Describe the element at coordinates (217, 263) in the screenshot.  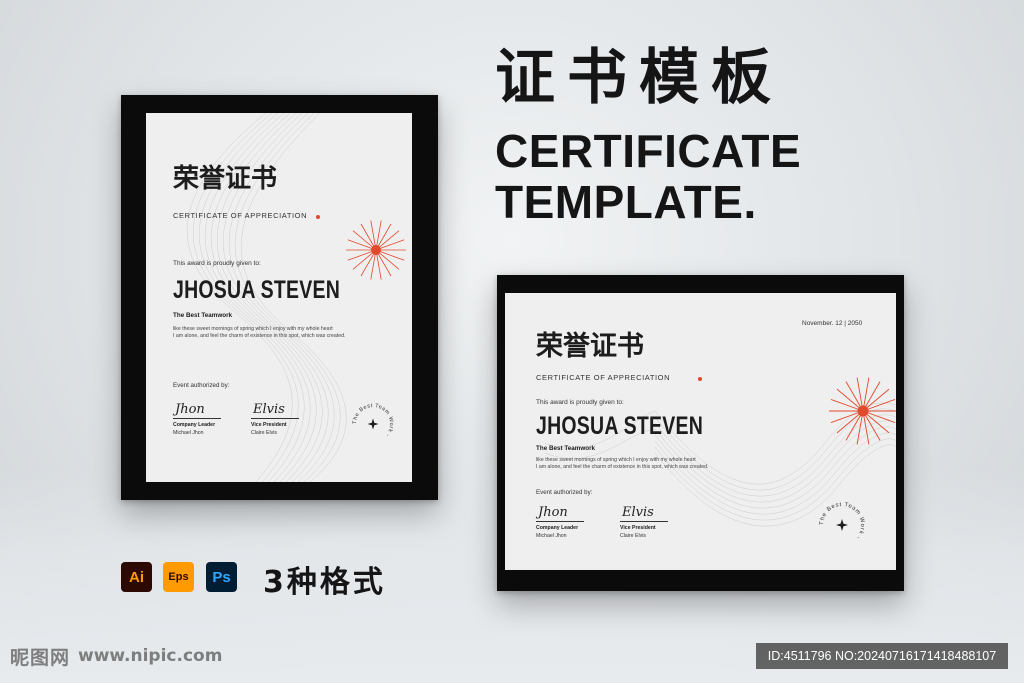
I see `given-to-label: This award is proudly given to:` at that location.